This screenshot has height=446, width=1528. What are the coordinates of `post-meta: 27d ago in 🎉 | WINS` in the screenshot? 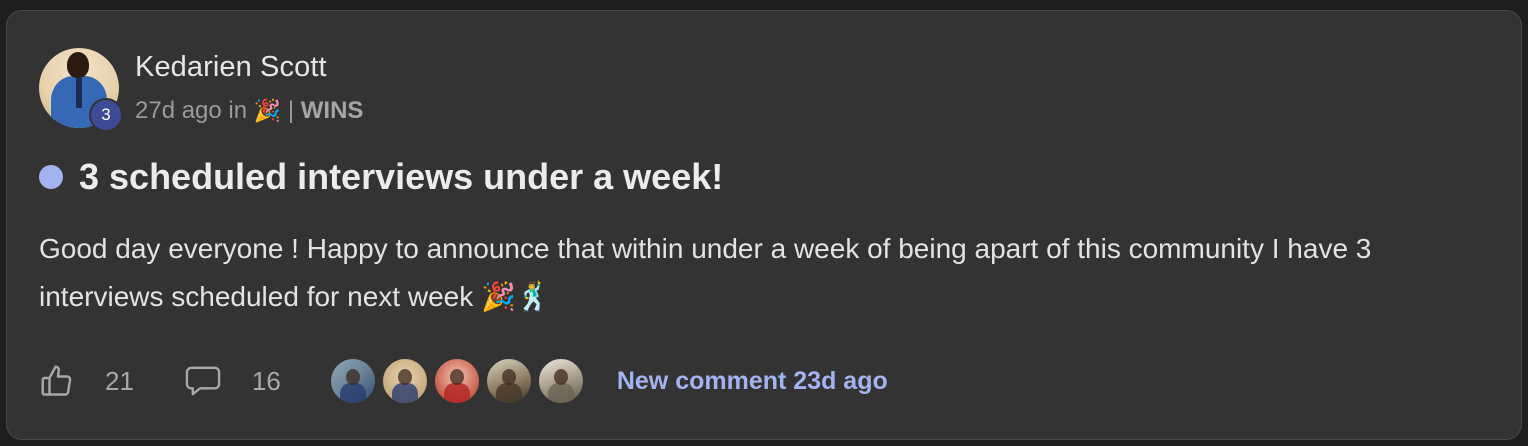 It's located at (249, 111).